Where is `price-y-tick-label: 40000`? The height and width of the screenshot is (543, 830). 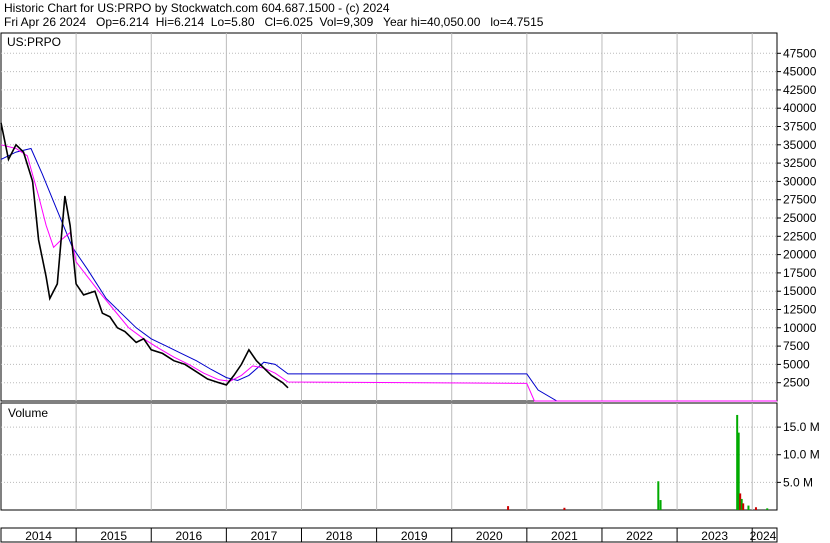
price-y-tick-label: 40000 is located at coordinates (800, 108).